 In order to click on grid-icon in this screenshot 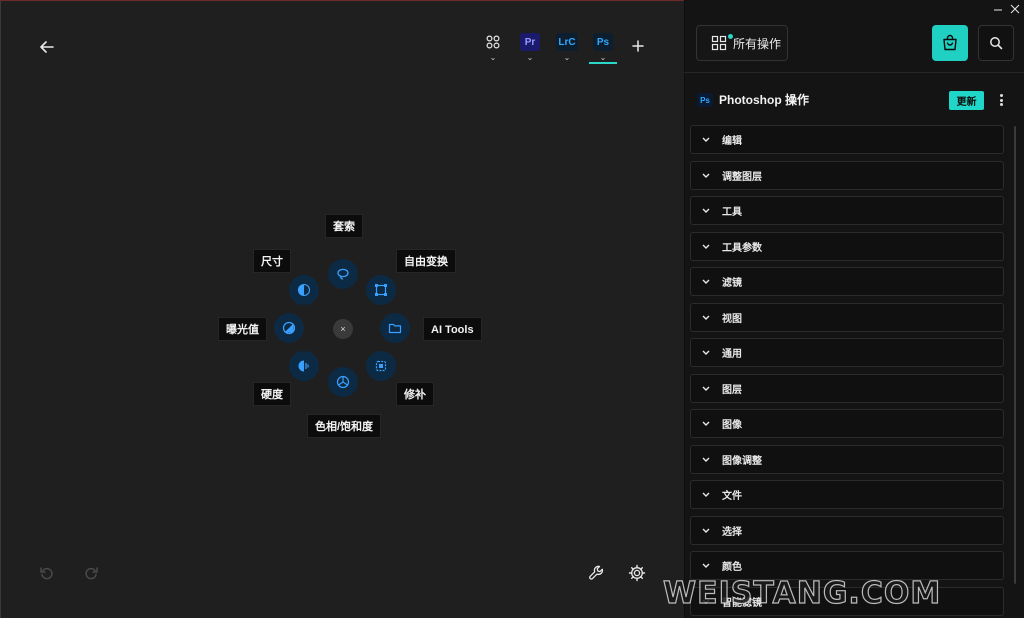, I will do `click(719, 43)`.